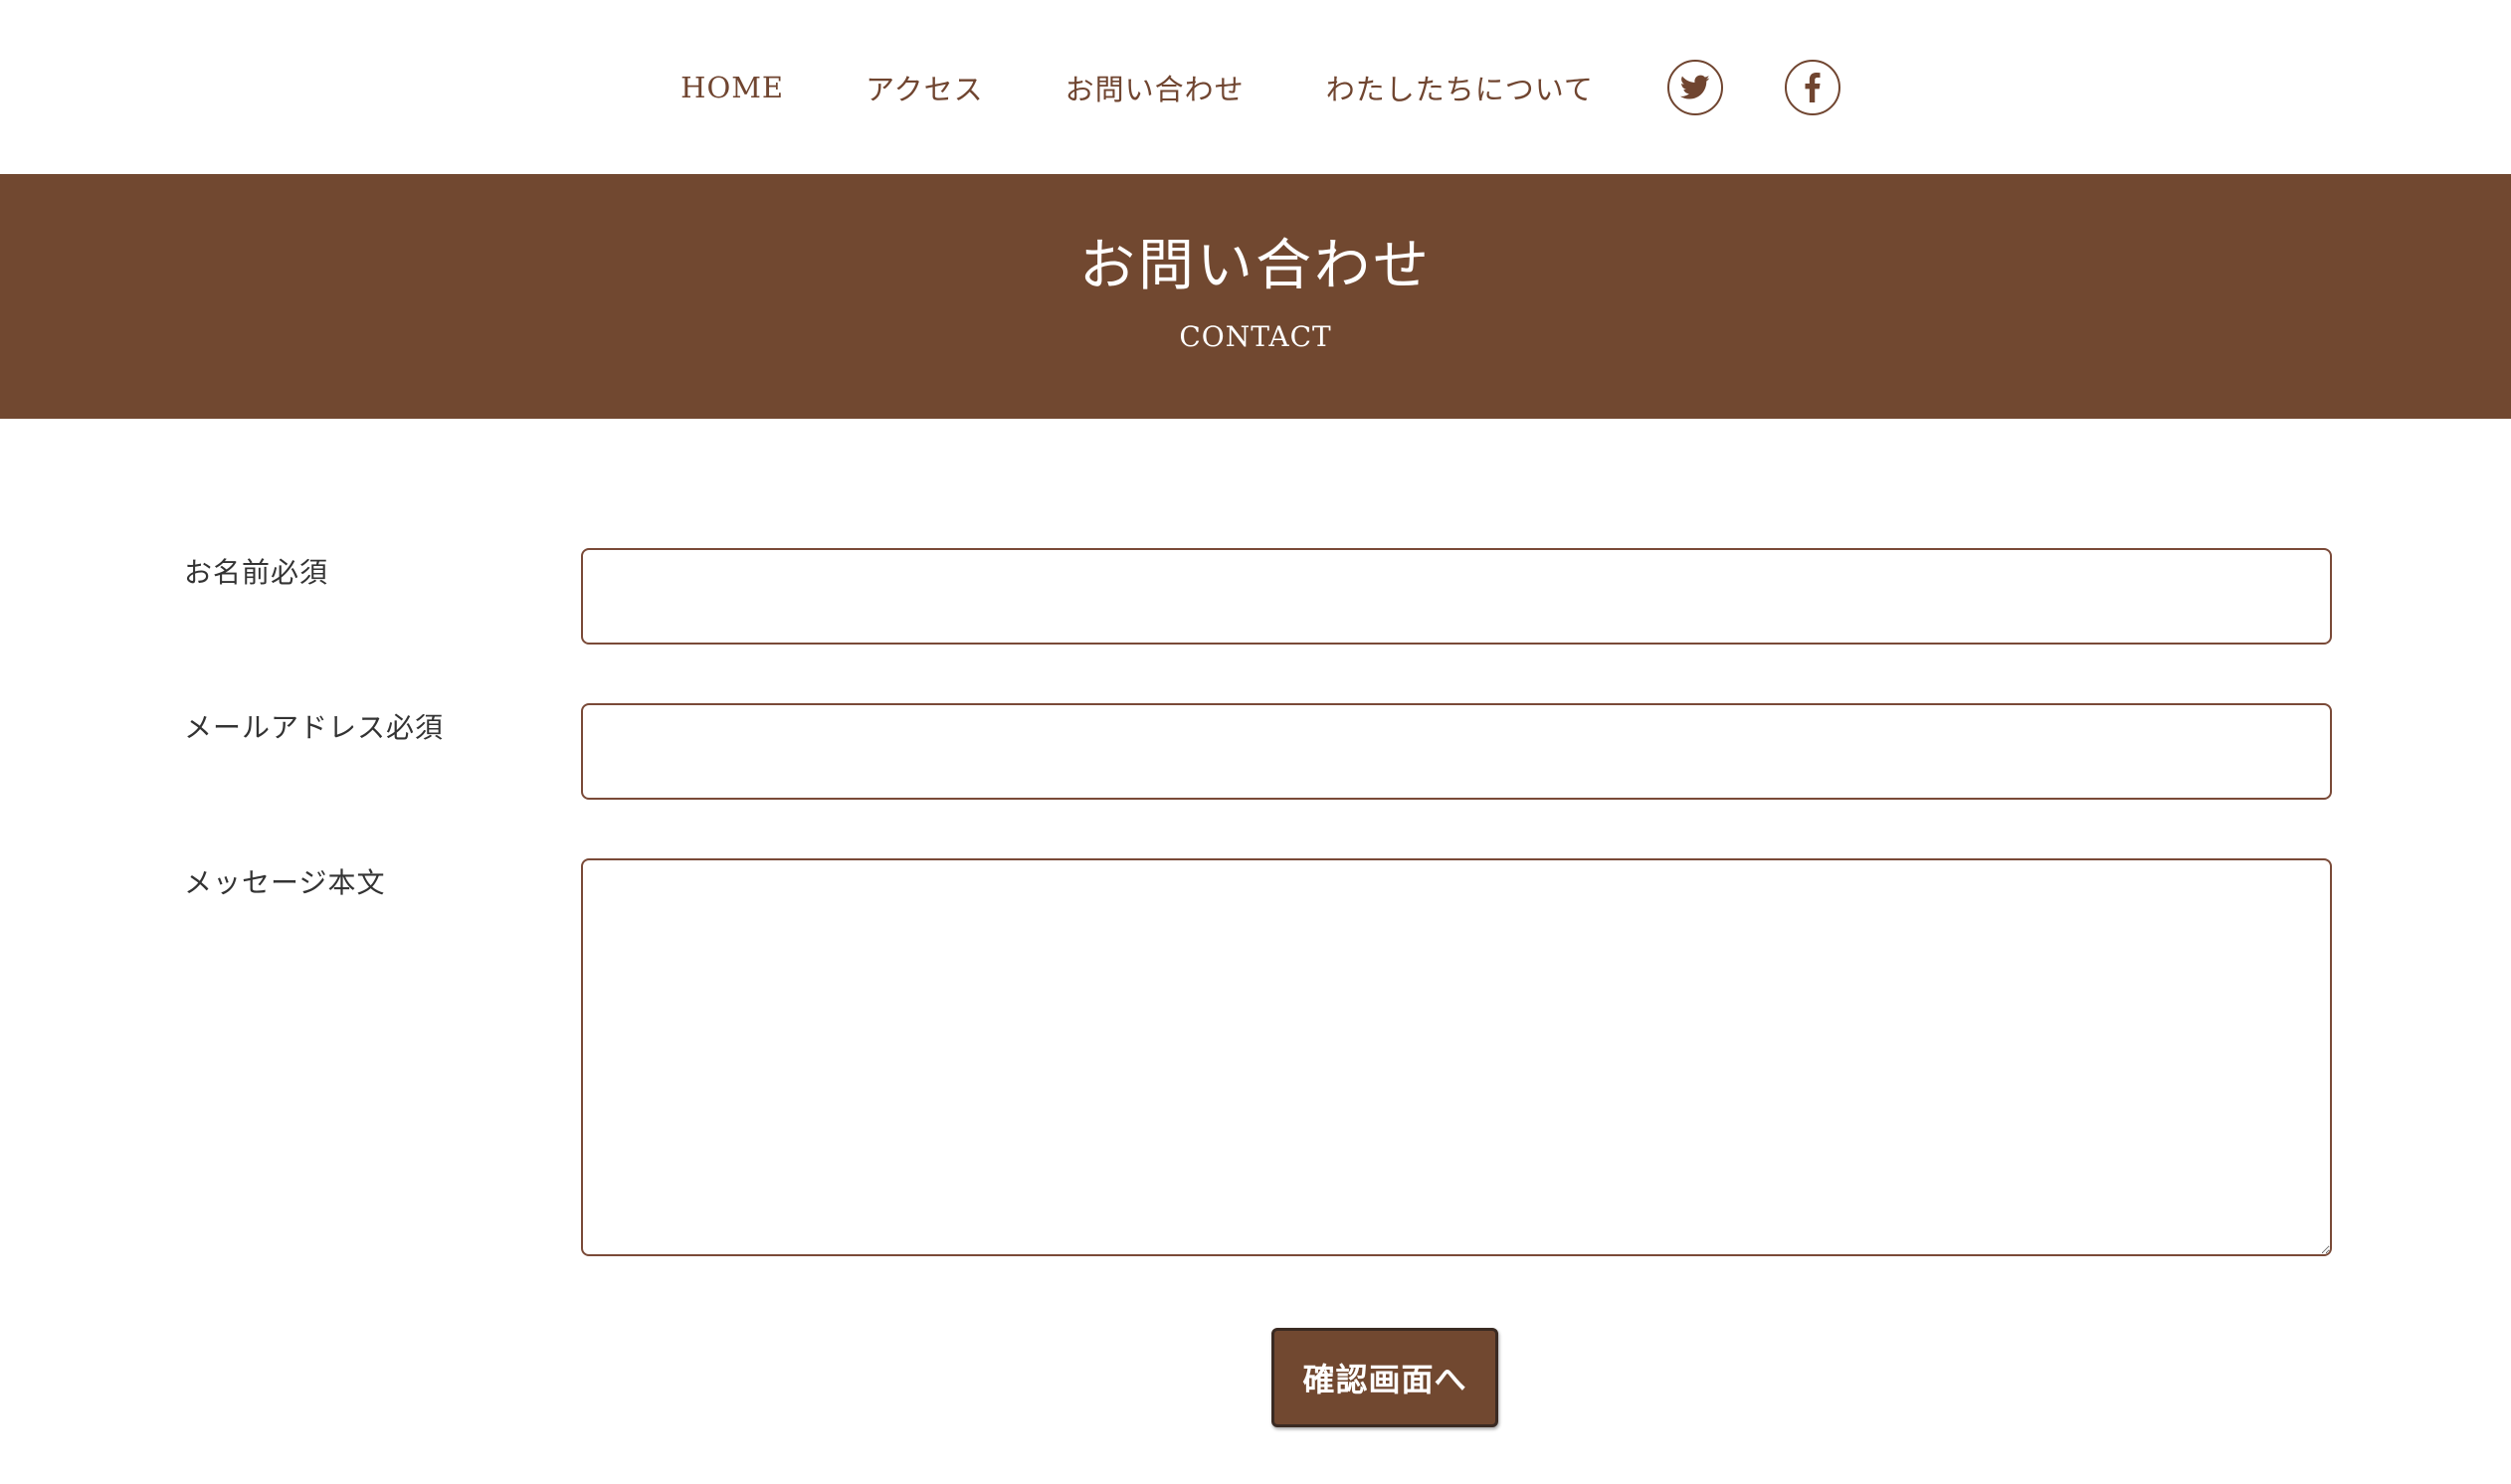 This screenshot has width=2511, height=1484. Describe the element at coordinates (1456, 596) in the screenshot. I see `name-input` at that location.